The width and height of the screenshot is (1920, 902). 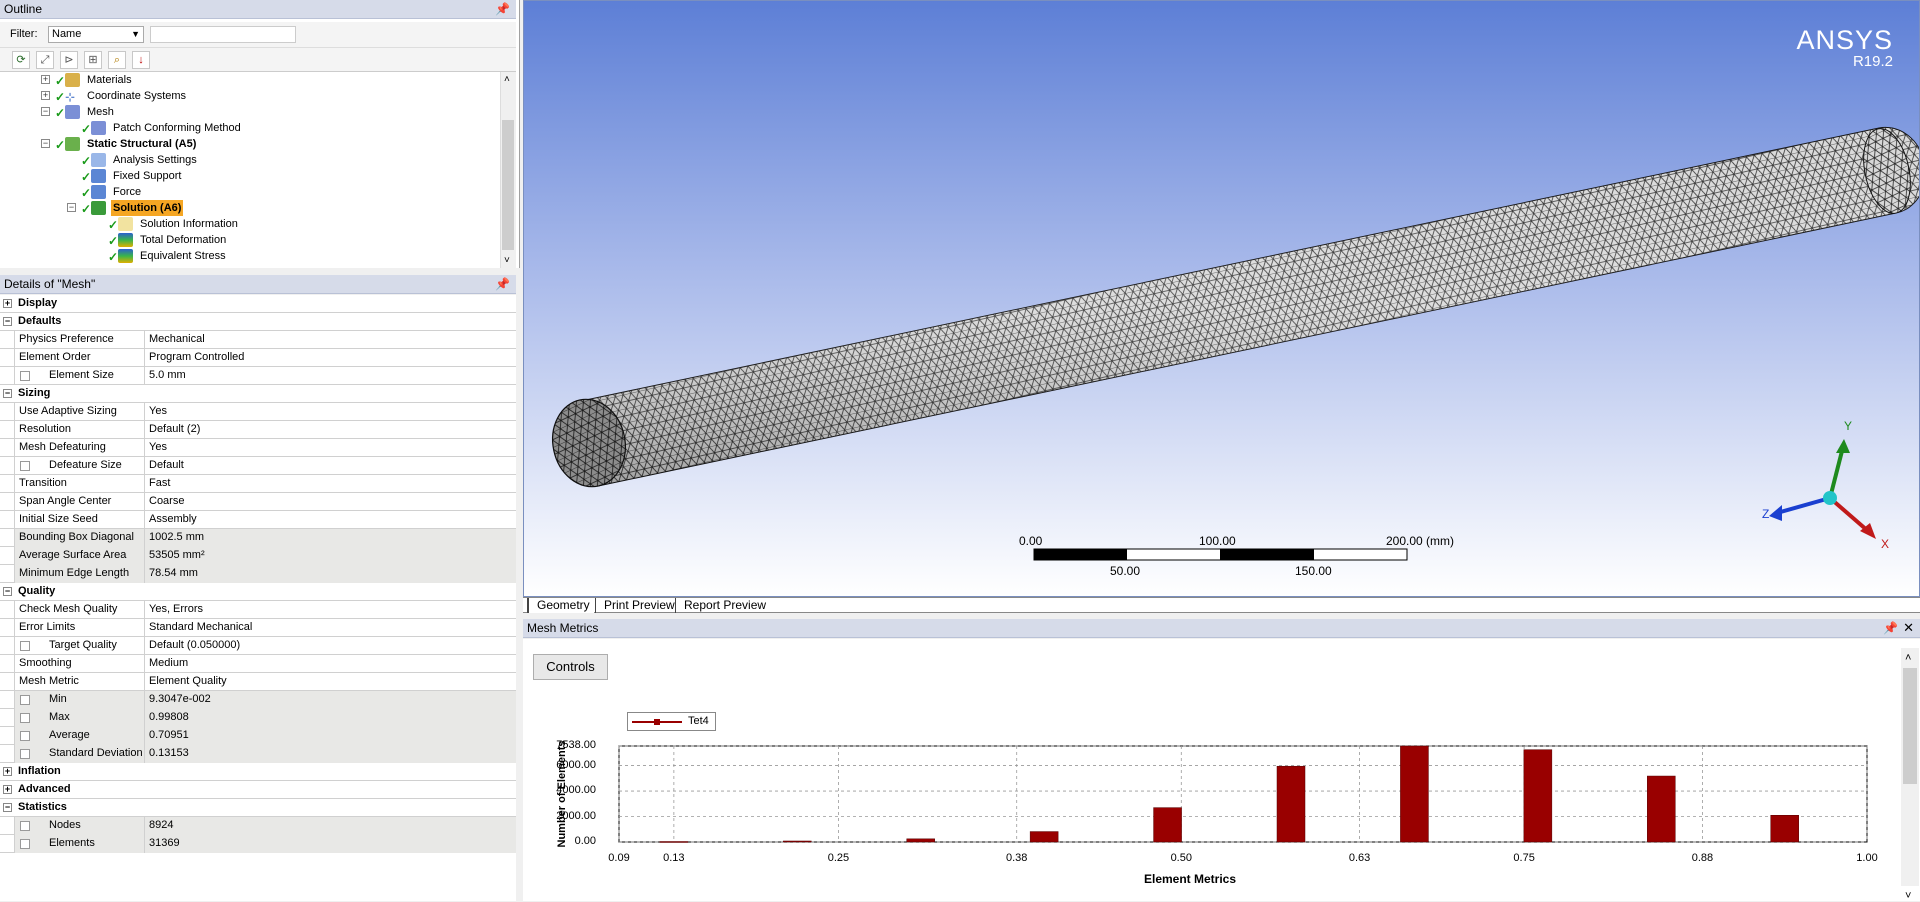 I want to click on details-category-sizing: − Sizing, so click(x=258, y=394).